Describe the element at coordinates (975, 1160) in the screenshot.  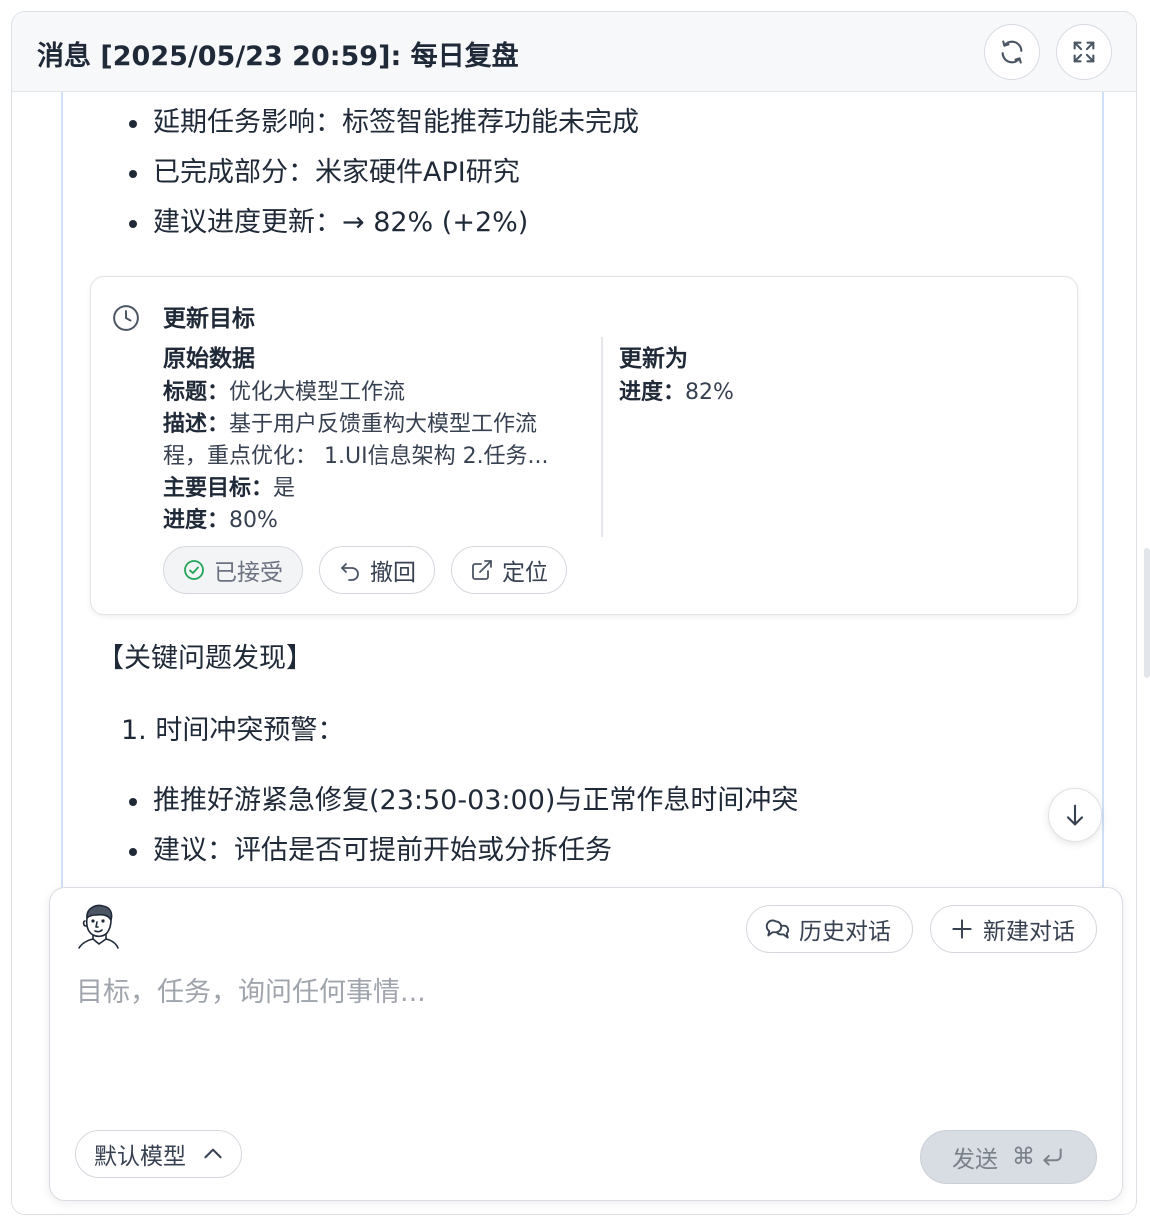
I see `send-label: 发送` at that location.